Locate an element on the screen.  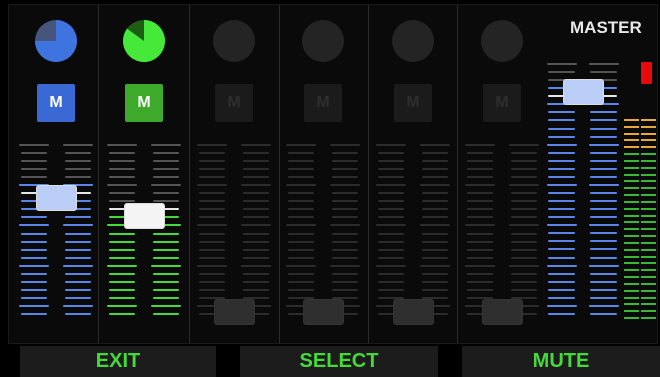
exit-button: EXIT is located at coordinates (118, 361).